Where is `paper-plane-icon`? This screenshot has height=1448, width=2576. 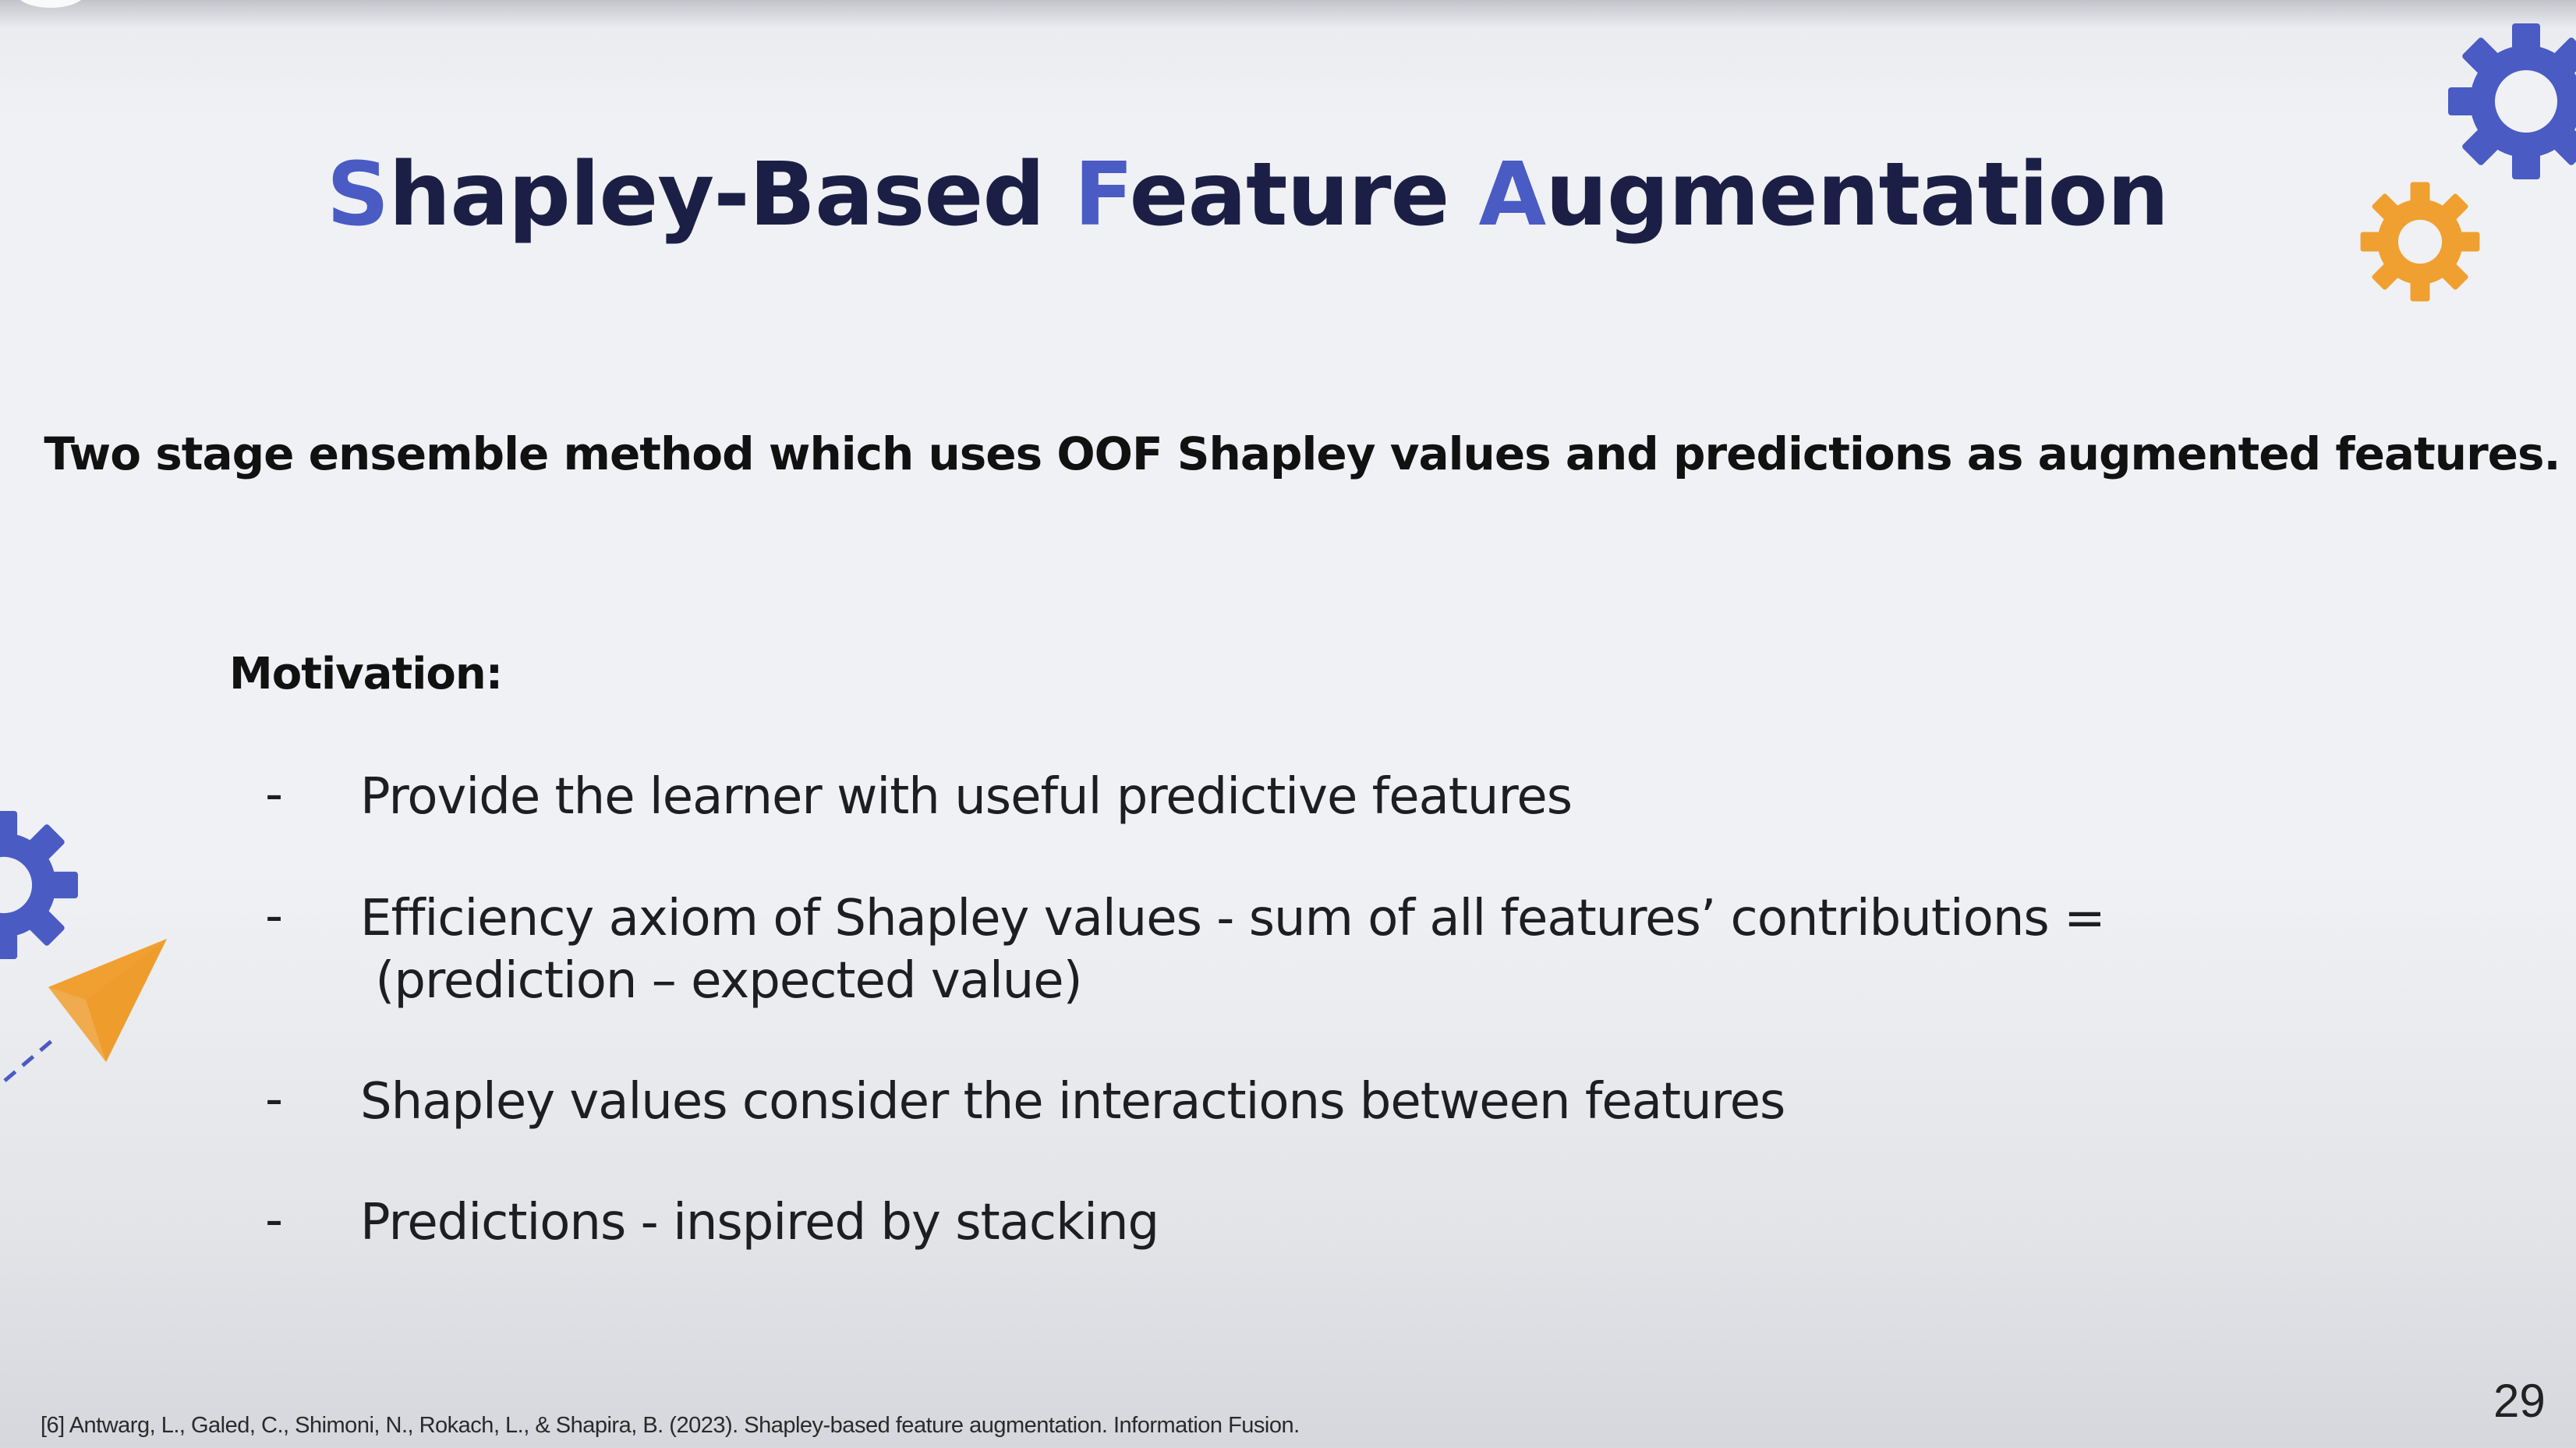 paper-plane-icon is located at coordinates (85, 1010).